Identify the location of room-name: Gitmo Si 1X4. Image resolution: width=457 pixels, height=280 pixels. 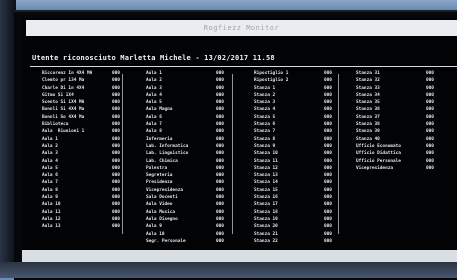
(58, 95).